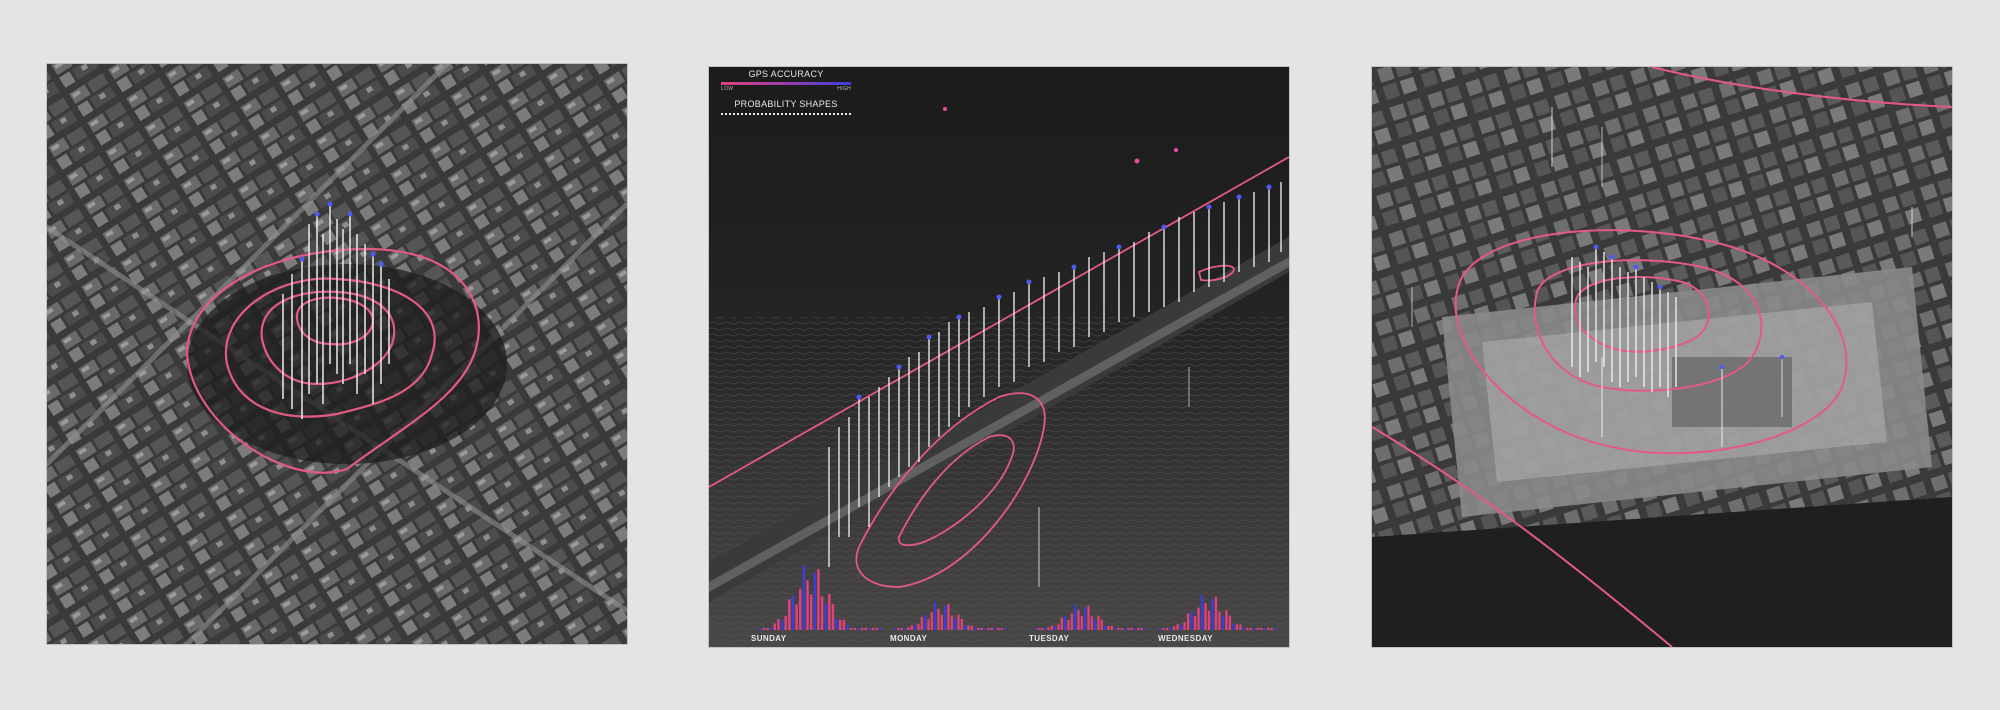 The width and height of the screenshot is (2000, 710). I want to click on gps-accuracy-gradient, so click(786, 83).